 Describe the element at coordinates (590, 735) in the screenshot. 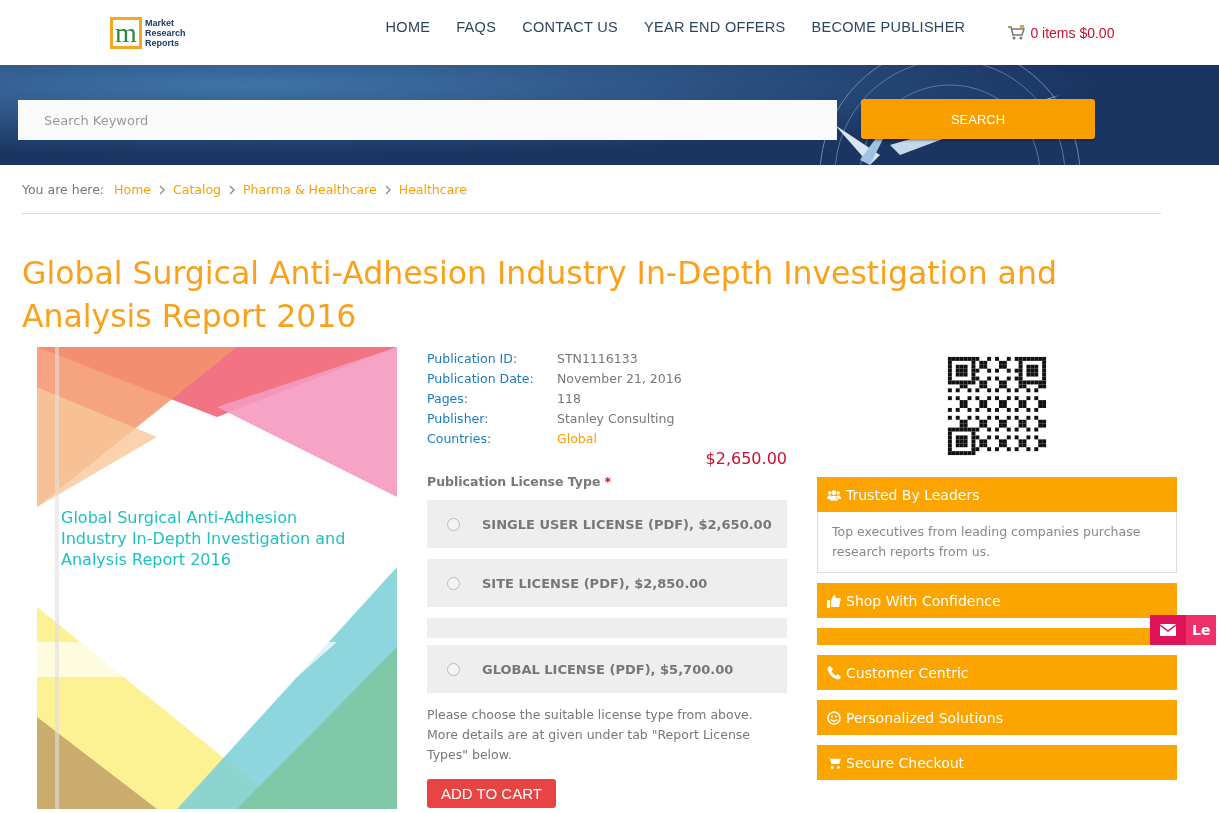

I see `license-note: Please choose the suitable license type from above. More details are at given under tab "Report License Types" below.` at that location.